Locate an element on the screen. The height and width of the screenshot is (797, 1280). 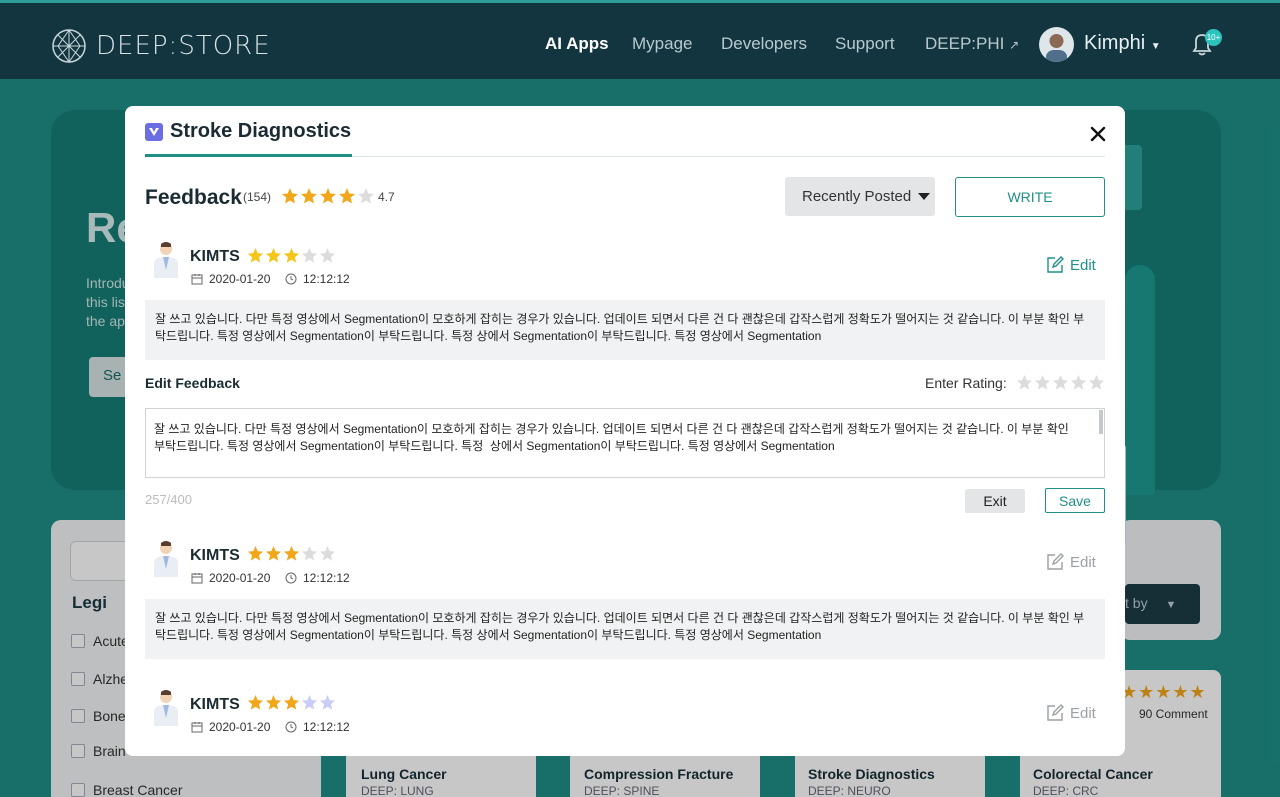
modal-title: Stroke Diagnostics is located at coordinates (261, 131).